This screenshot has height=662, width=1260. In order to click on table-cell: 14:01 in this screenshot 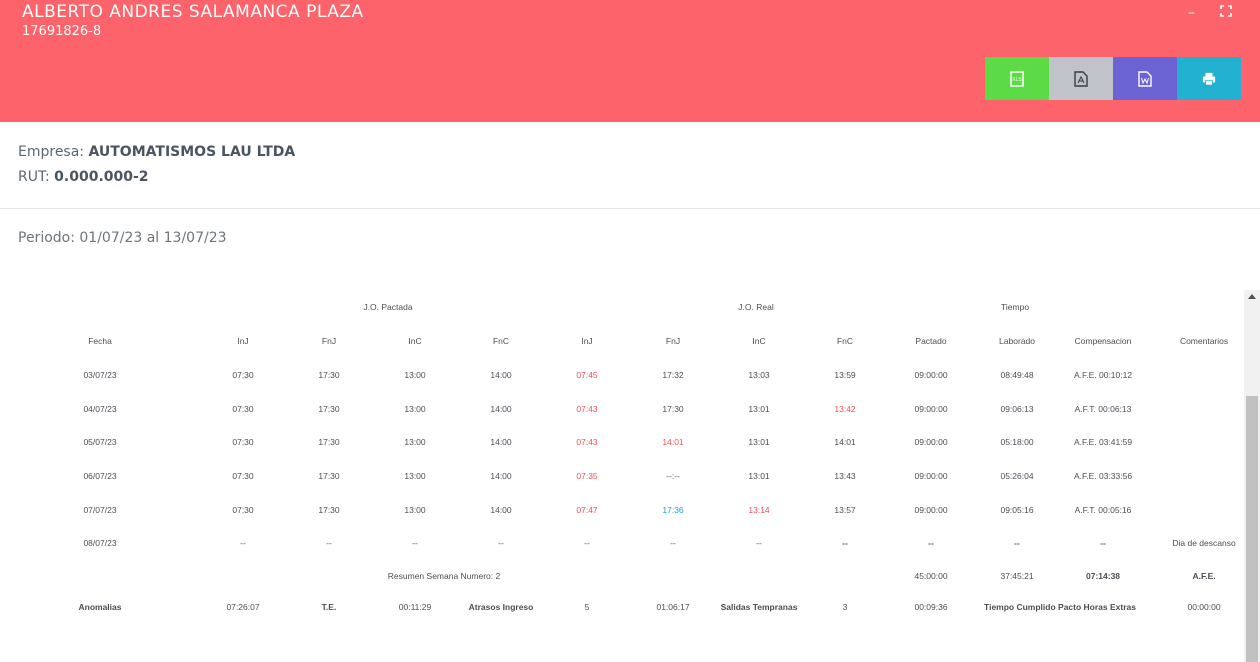, I will do `click(673, 442)`.